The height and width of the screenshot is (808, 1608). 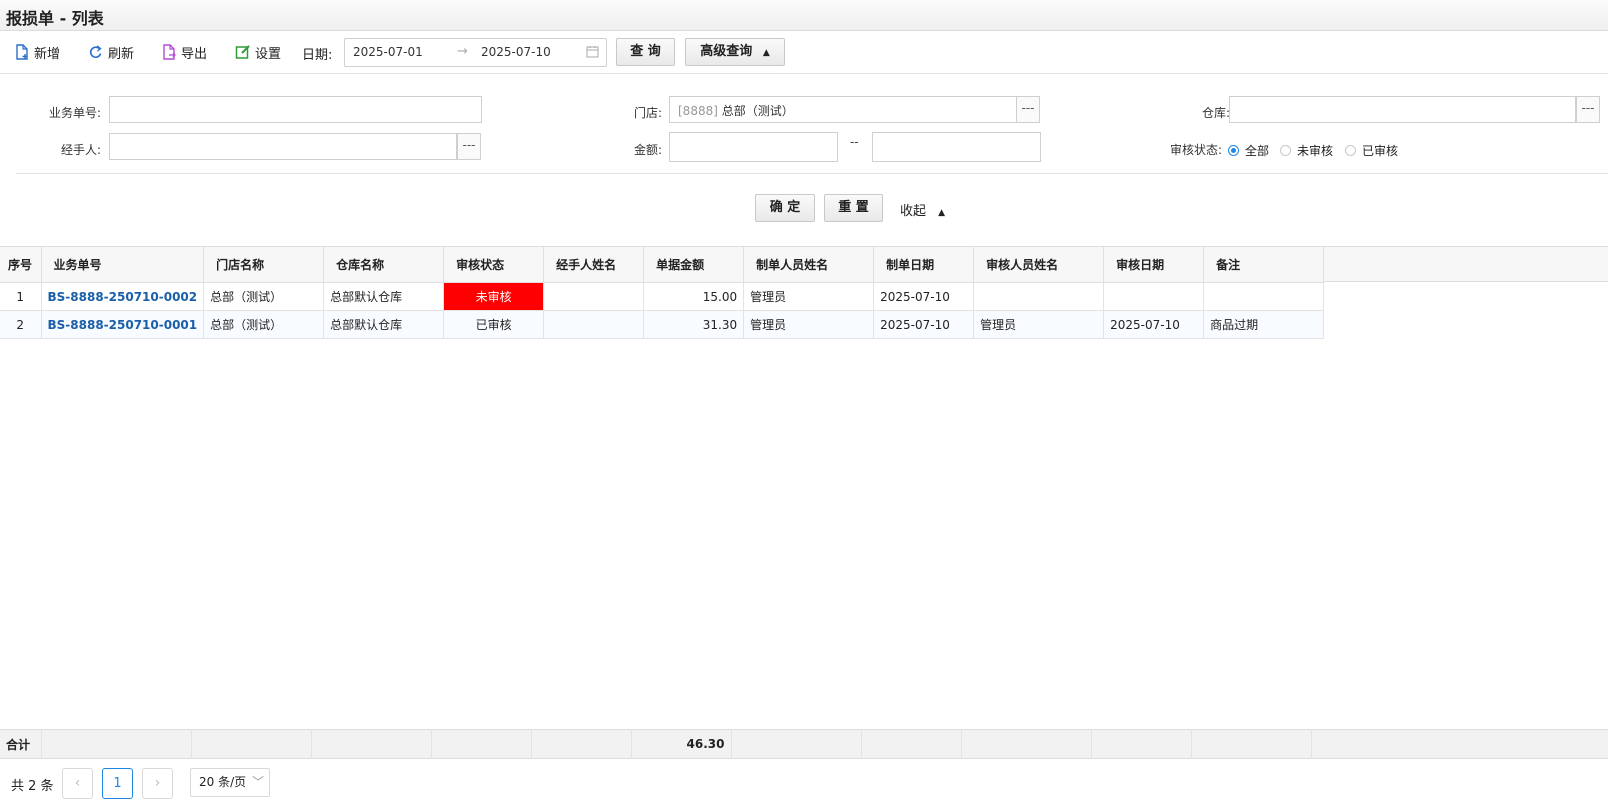 I want to click on caret-up-icon: ▲, so click(x=942, y=213).